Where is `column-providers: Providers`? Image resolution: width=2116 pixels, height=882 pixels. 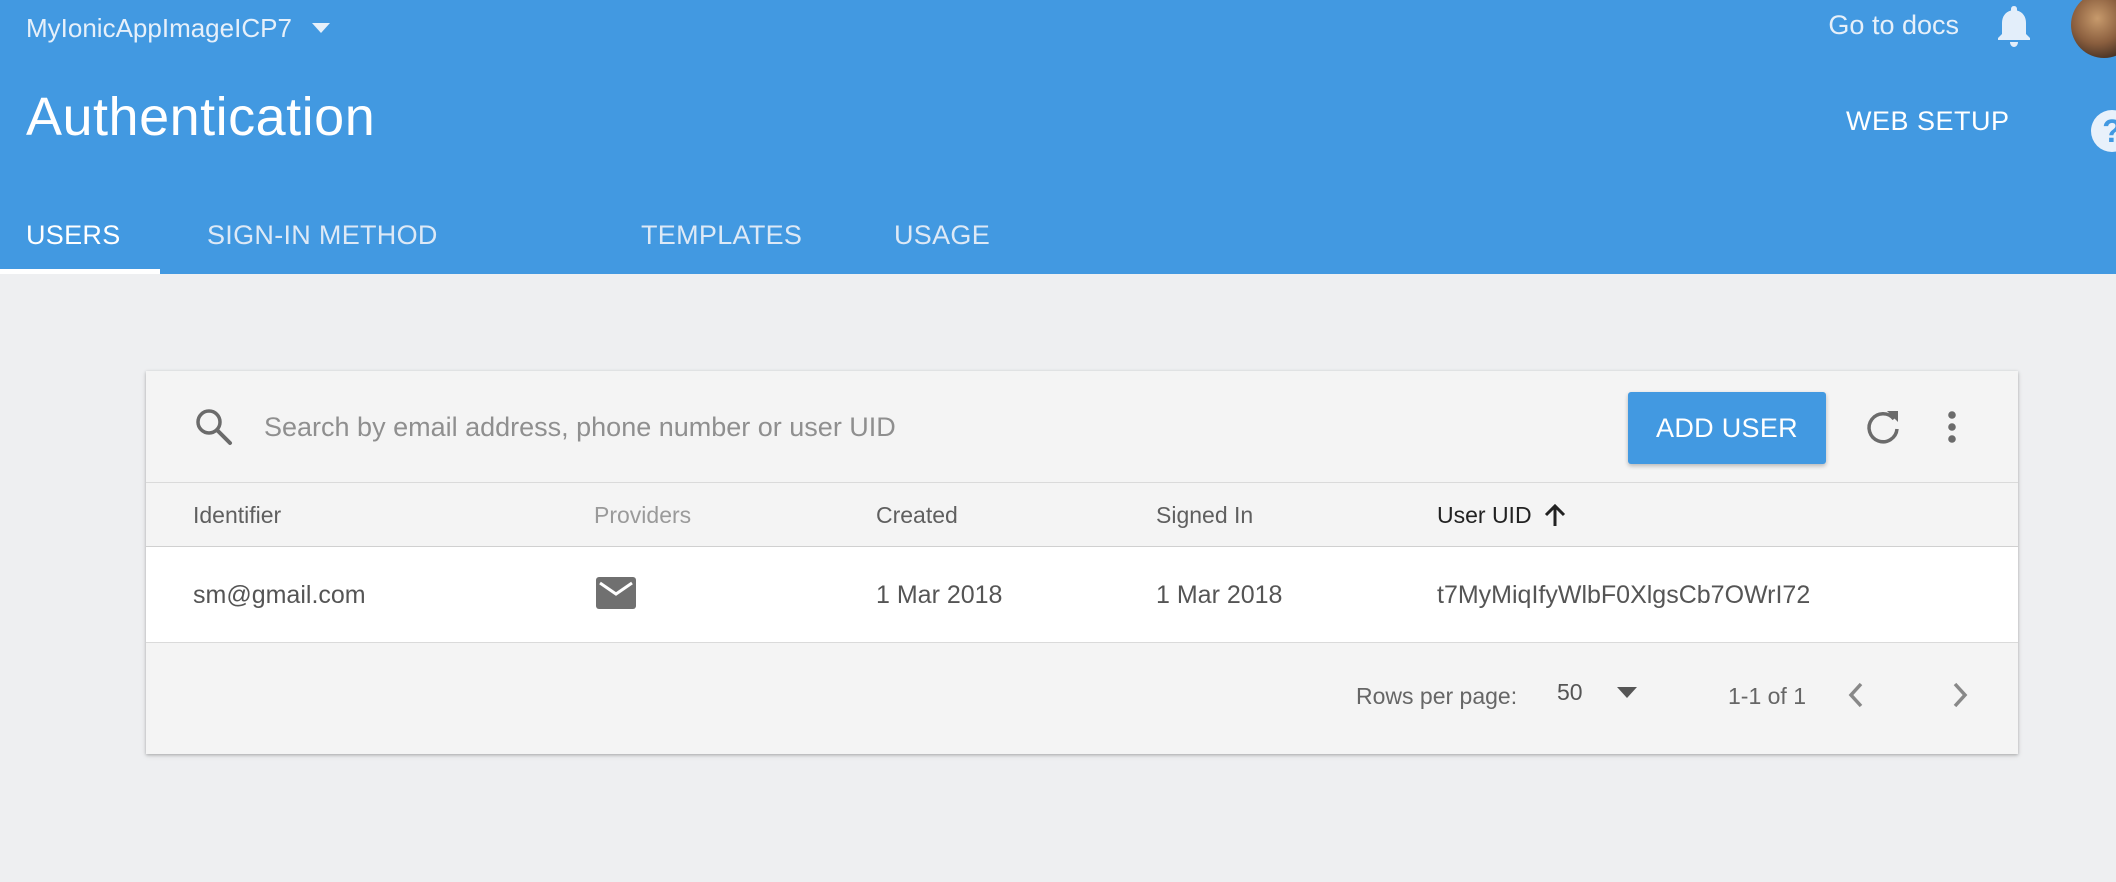
column-providers: Providers is located at coordinates (643, 515).